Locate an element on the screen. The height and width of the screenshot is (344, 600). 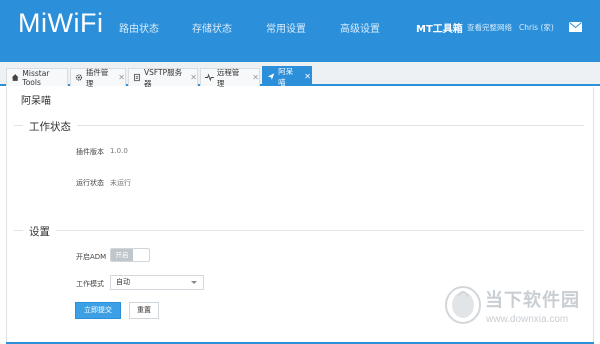
tab-adaimiao: 阿呆喵 ✕ is located at coordinates (287, 76).